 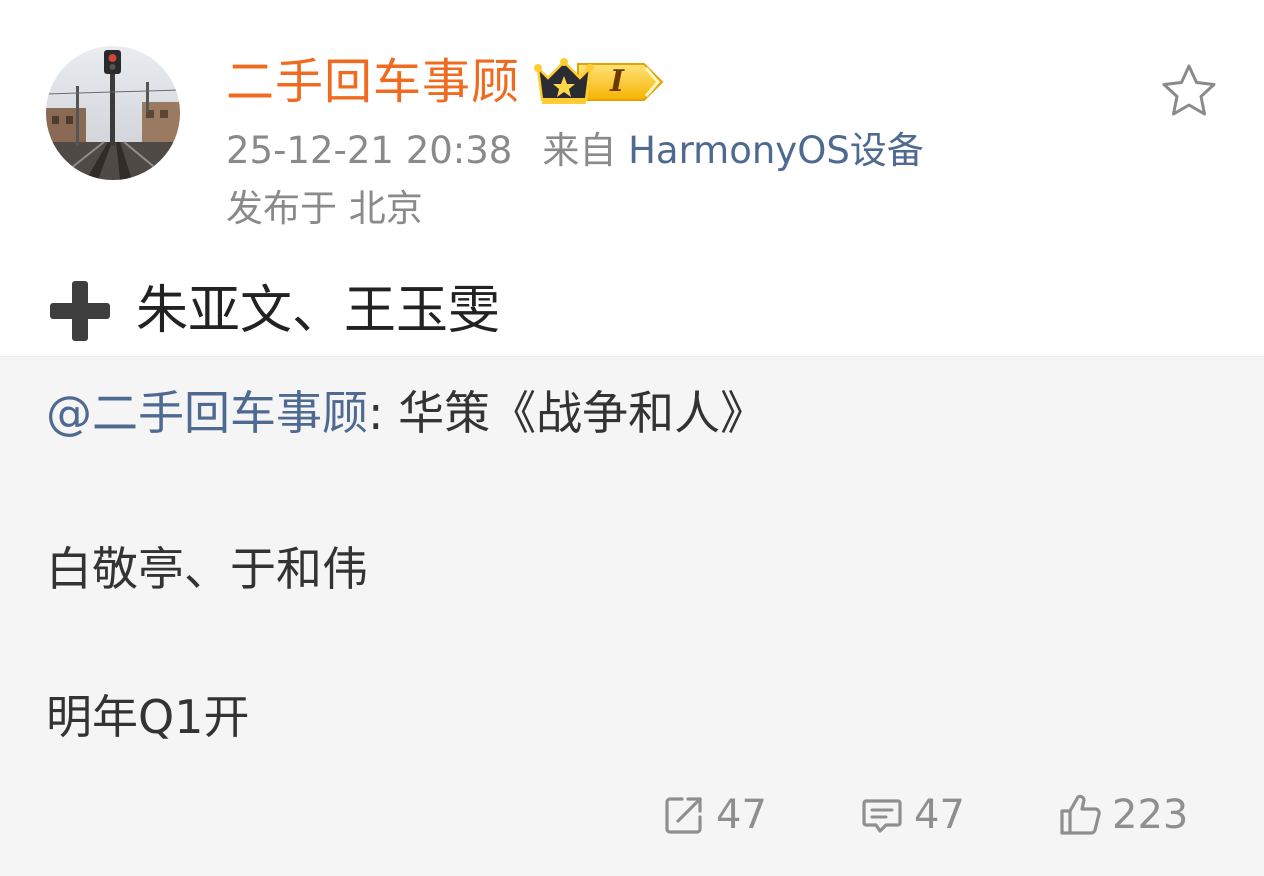 I want to click on post-meta: 25-12-21 20:38 来自 HarmonyOS设备, so click(x=575, y=151).